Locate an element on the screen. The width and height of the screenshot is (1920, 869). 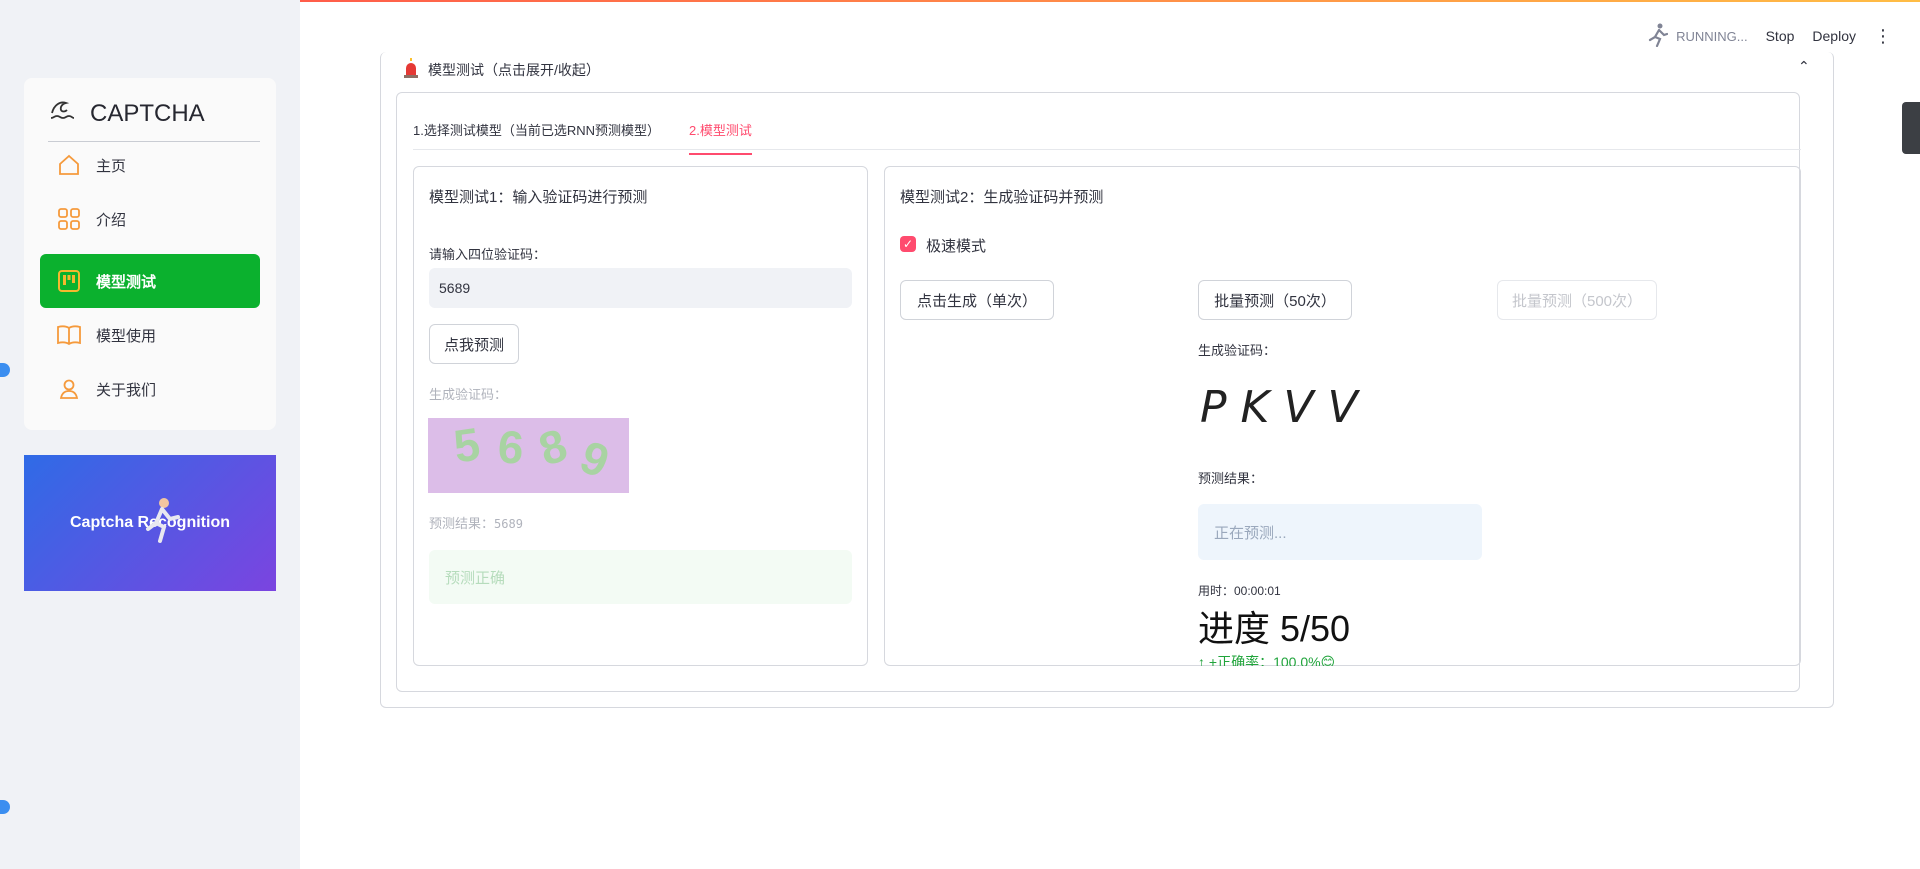
running-man-icon is located at coordinates (1658, 36).